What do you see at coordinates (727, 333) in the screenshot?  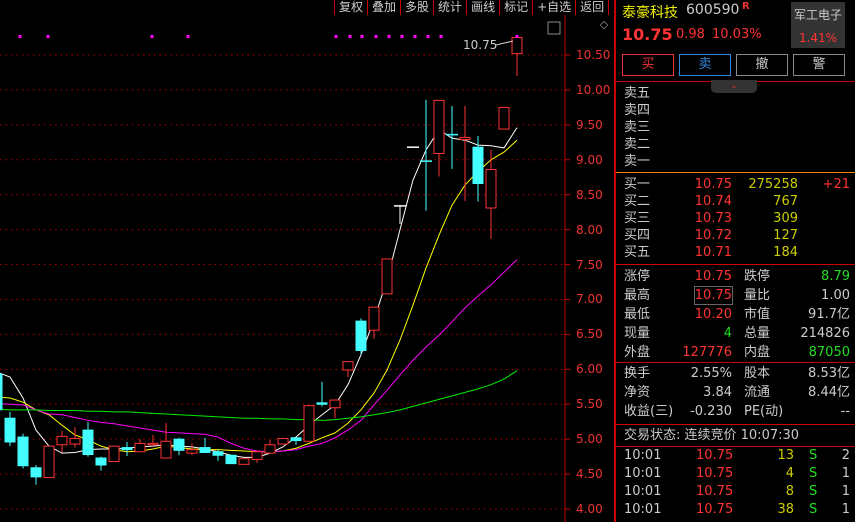 I see `stat-value: 4` at bounding box center [727, 333].